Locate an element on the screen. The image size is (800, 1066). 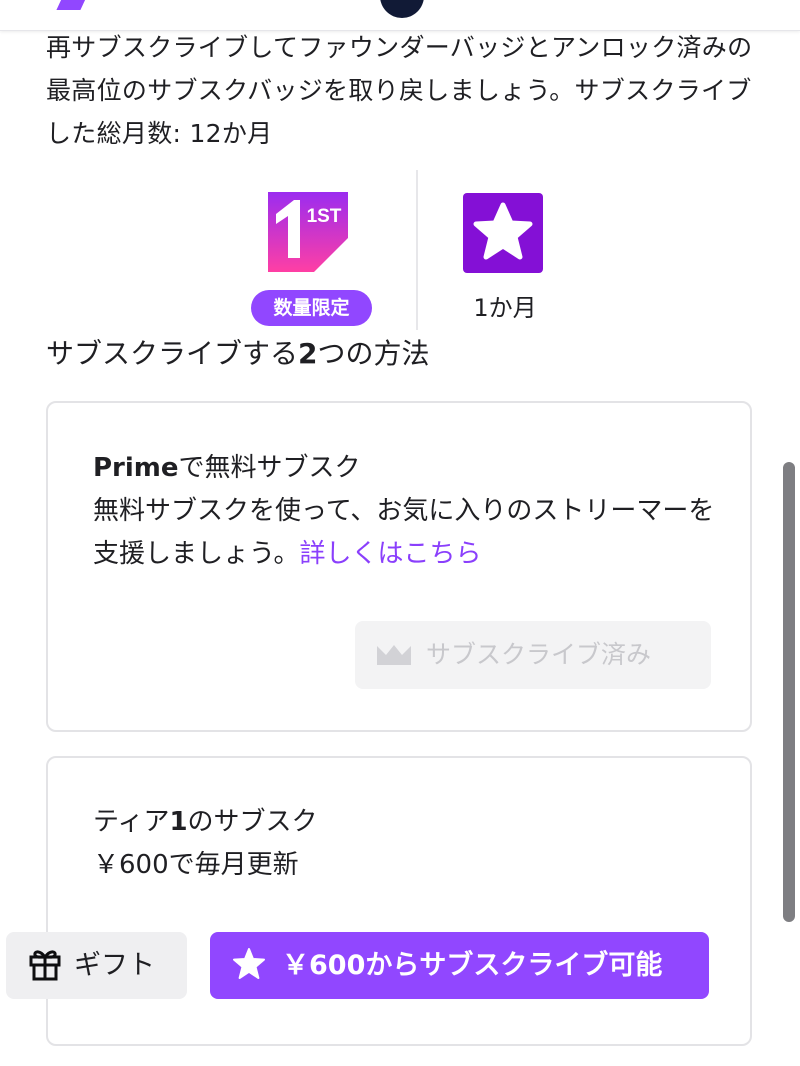
subscribed-button: サブスクライブ済み is located at coordinates (533, 655).